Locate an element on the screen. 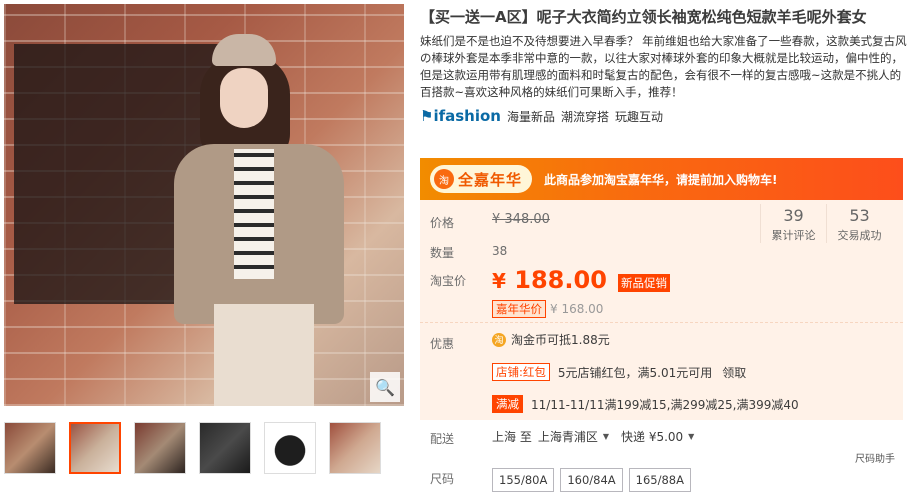 The height and width of the screenshot is (500, 907). ifashion-logo: ⚑ifashion is located at coordinates (460, 116).